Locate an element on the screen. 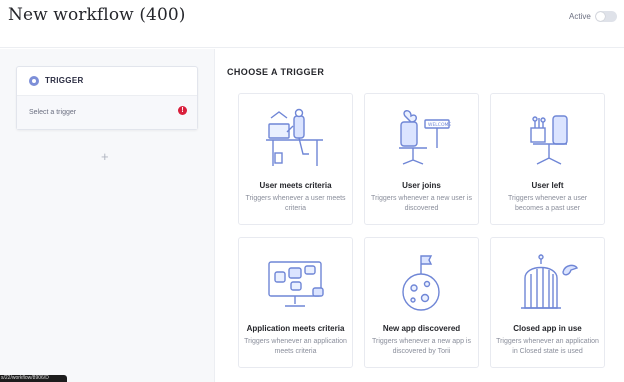 The width and height of the screenshot is (624, 382). planet-flag-illustration-icon is located at coordinates (421, 278).